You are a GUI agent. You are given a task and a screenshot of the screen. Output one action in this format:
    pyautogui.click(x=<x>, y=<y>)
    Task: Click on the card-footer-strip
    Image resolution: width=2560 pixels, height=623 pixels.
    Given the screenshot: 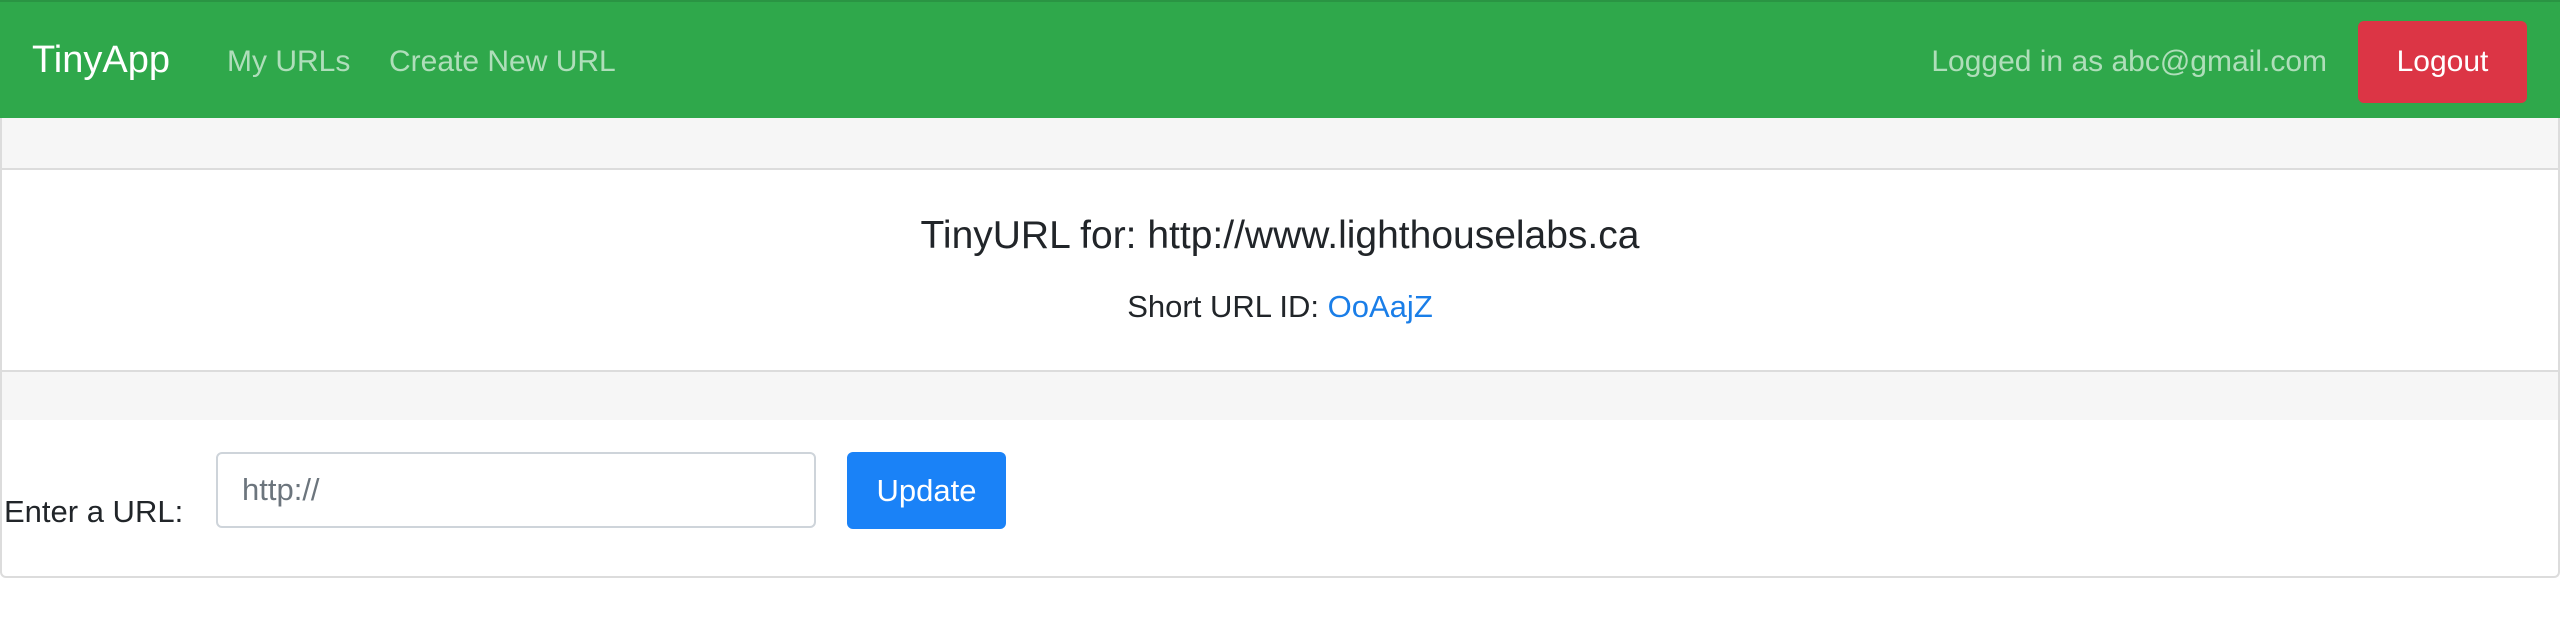 What is the action you would take?
    pyautogui.click(x=1280, y=395)
    